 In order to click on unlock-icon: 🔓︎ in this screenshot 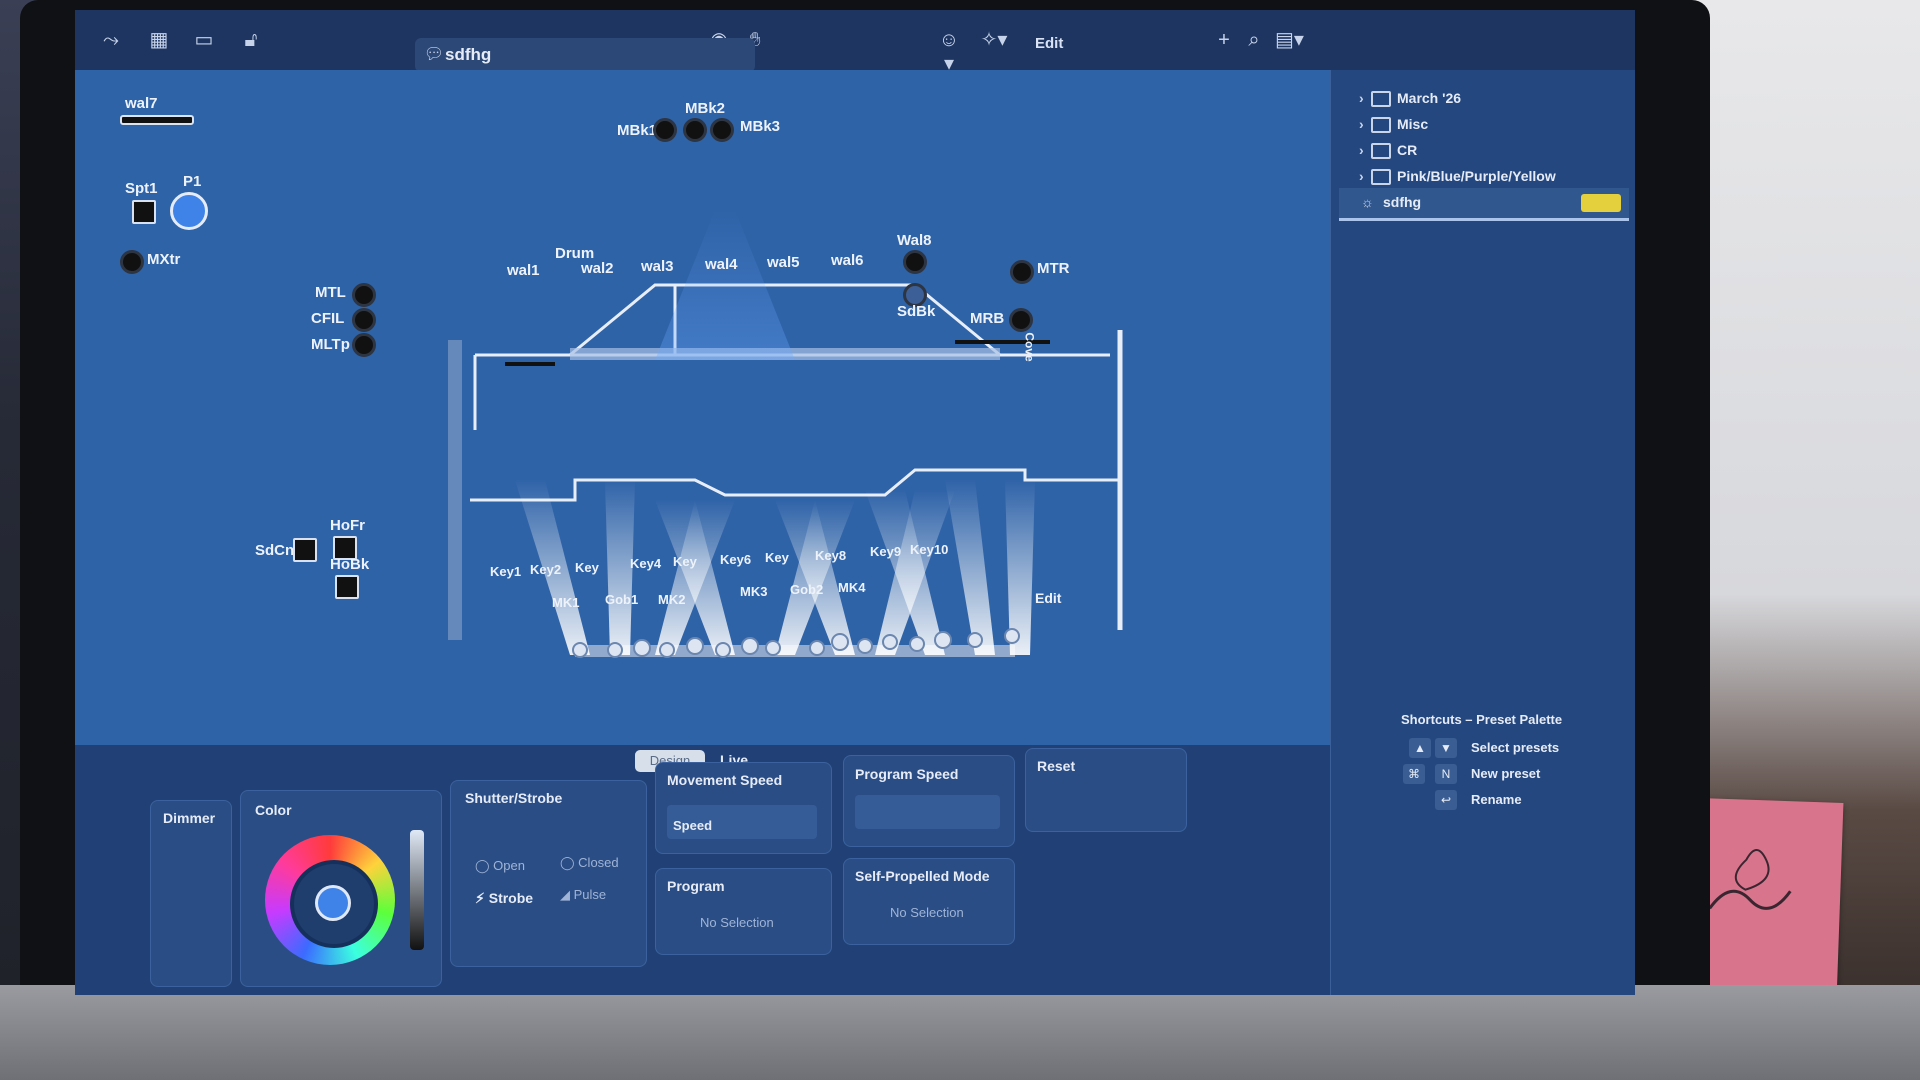, I will do `click(251, 40)`.